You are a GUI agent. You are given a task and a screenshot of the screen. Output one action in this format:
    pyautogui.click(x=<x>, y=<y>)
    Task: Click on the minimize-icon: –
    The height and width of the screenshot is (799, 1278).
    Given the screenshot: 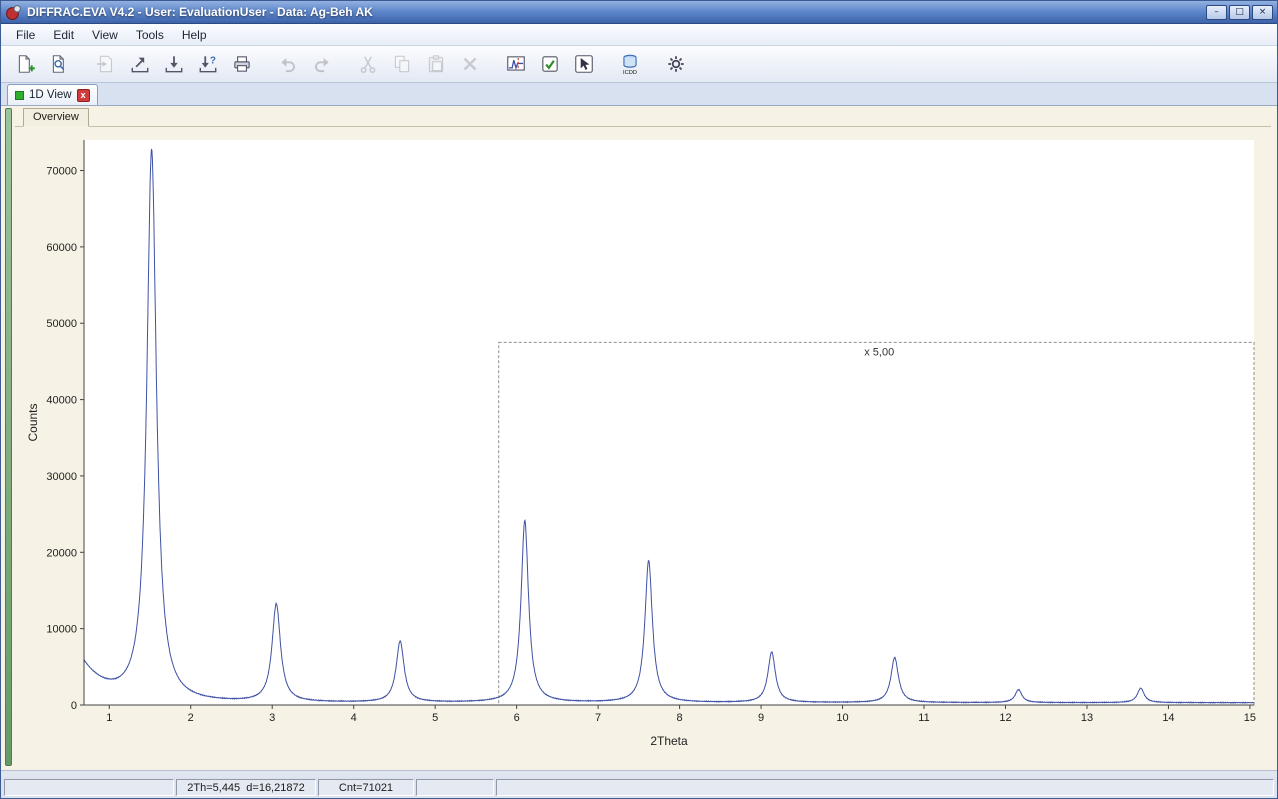 What is the action you would take?
    pyautogui.click(x=1216, y=12)
    